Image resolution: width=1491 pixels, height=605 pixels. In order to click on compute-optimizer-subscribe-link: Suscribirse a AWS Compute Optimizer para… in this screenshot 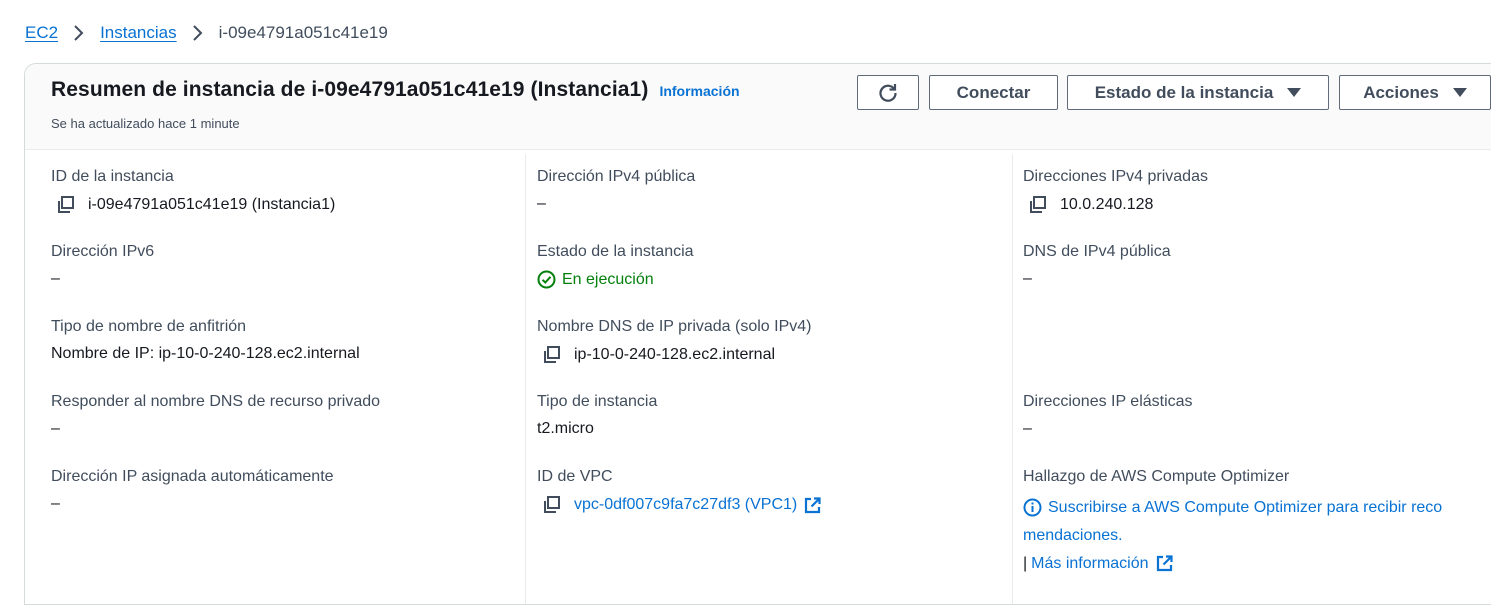, I will do `click(1232, 521)`.